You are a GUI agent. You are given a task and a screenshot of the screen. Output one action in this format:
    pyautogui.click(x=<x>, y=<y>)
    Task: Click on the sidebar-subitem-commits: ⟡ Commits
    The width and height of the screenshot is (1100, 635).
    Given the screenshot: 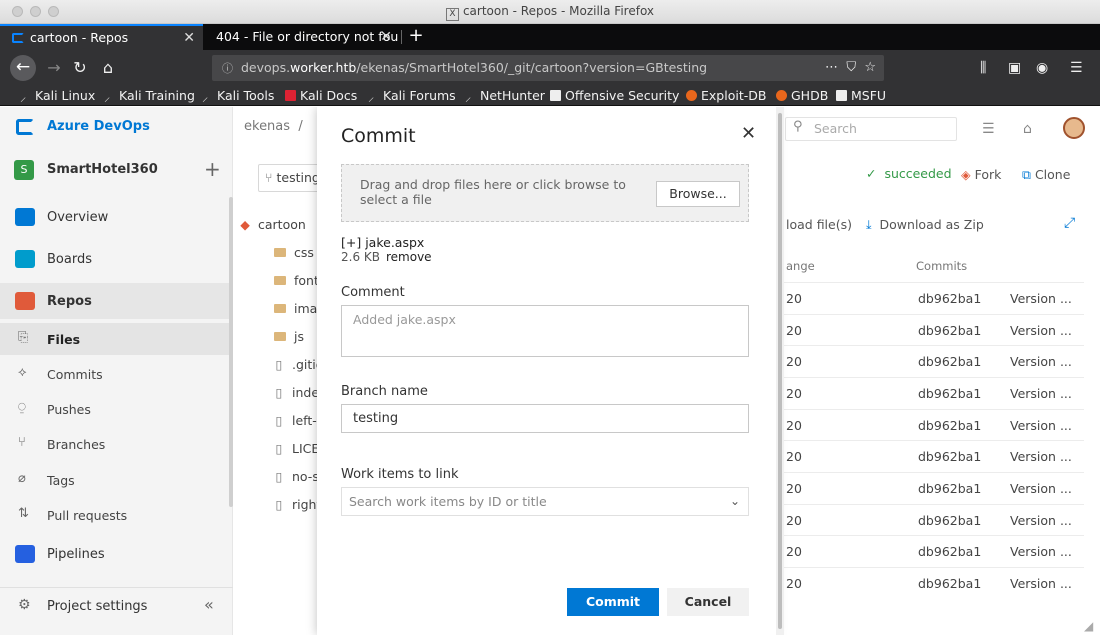 What is the action you would take?
    pyautogui.click(x=116, y=374)
    